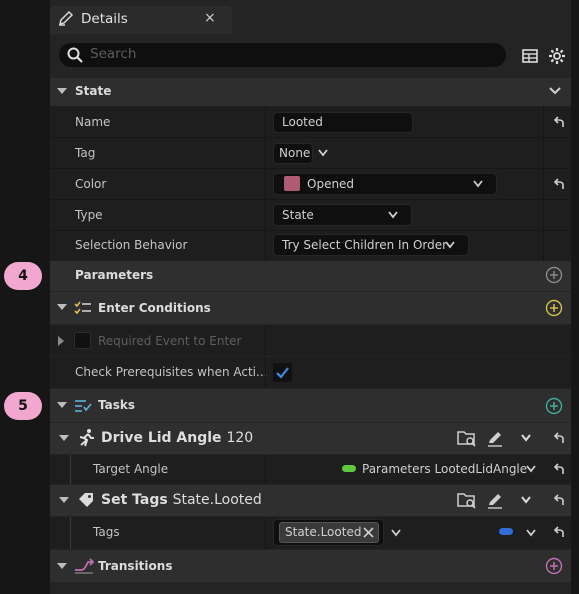  Describe the element at coordinates (104, 19) in the screenshot. I see `tab-title: Details` at that location.